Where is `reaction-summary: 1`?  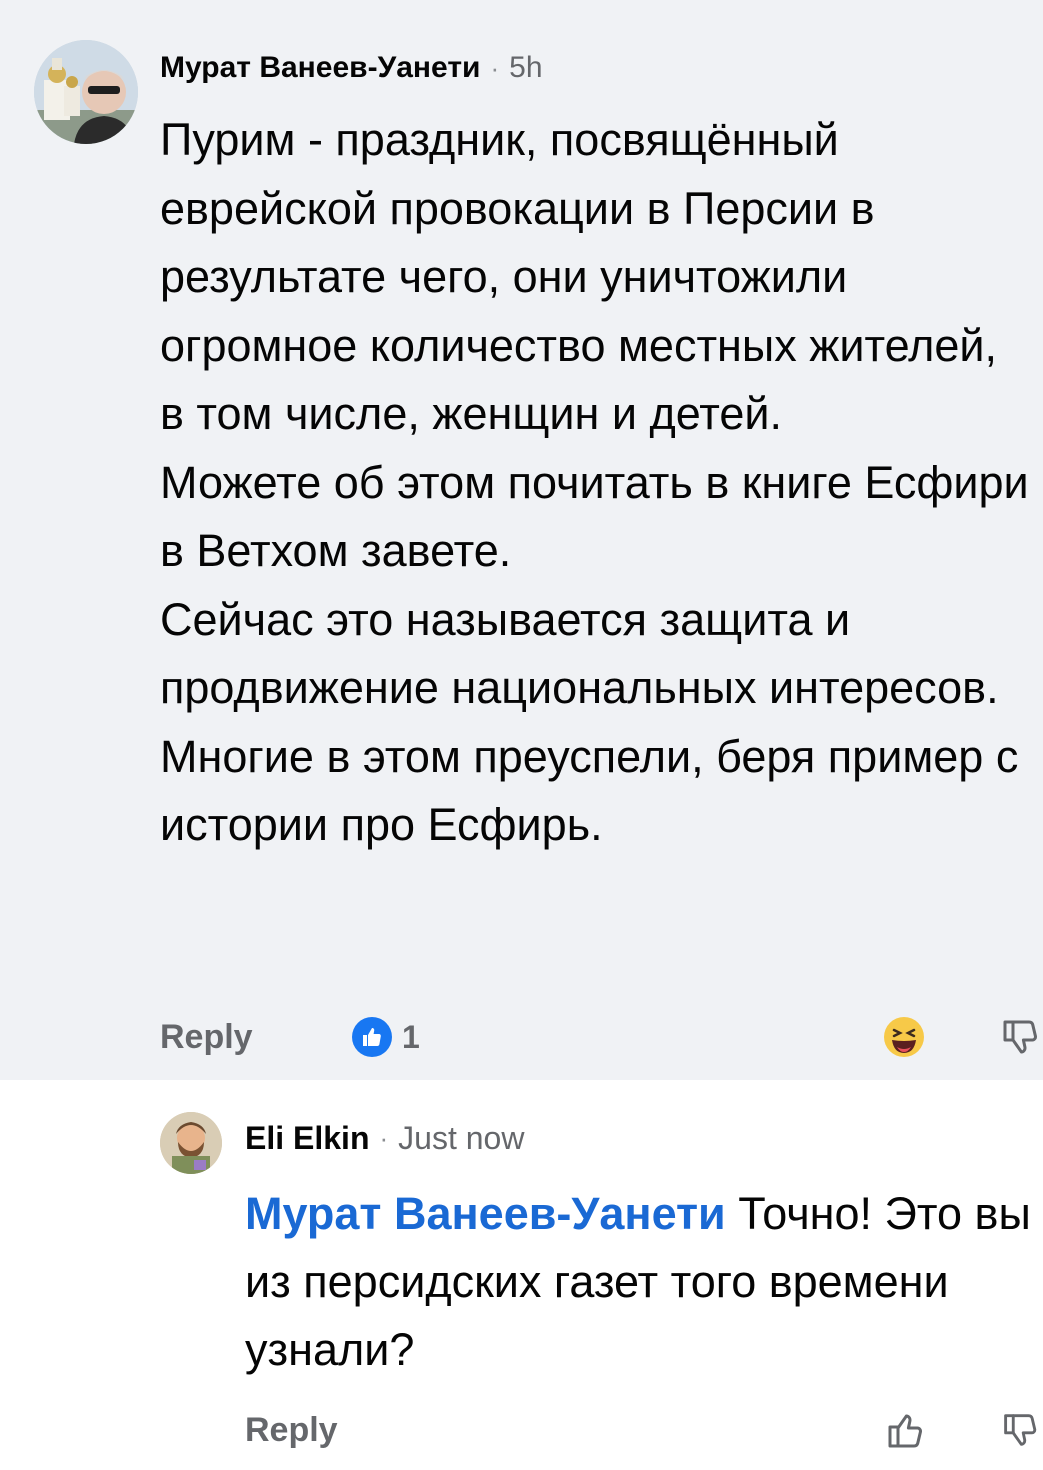 reaction-summary: 1 is located at coordinates (386, 1037).